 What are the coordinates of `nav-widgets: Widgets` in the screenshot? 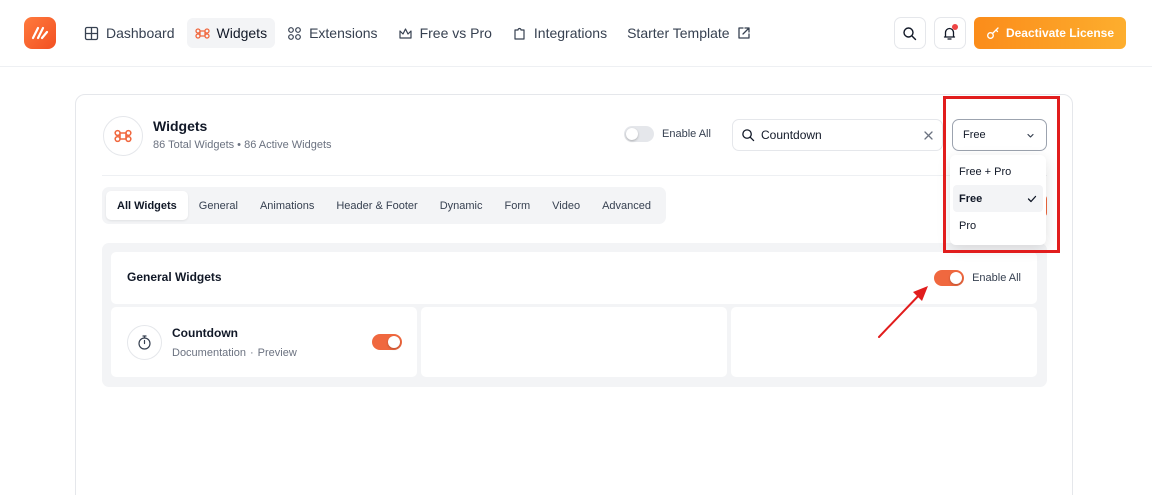 It's located at (231, 33).